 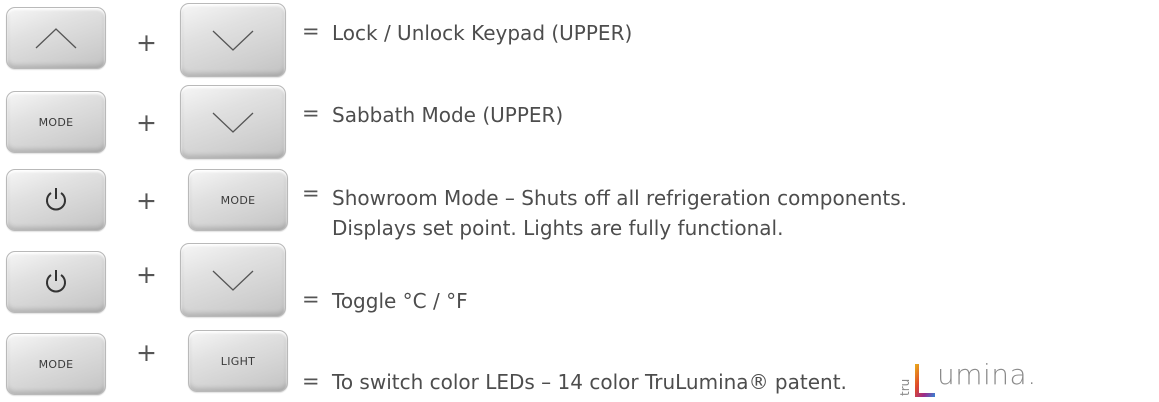 I want to click on light-key-label: LIGHT, so click(x=238, y=361).